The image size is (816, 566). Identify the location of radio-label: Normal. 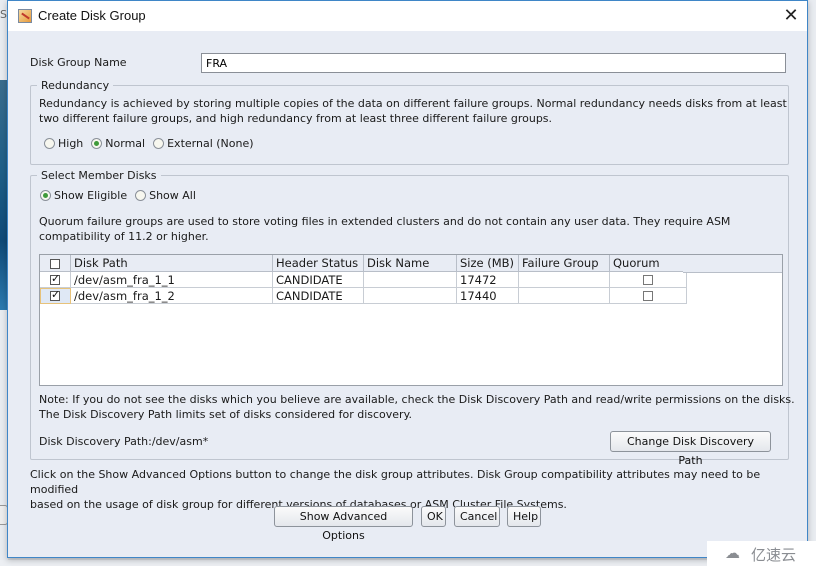
(125, 143).